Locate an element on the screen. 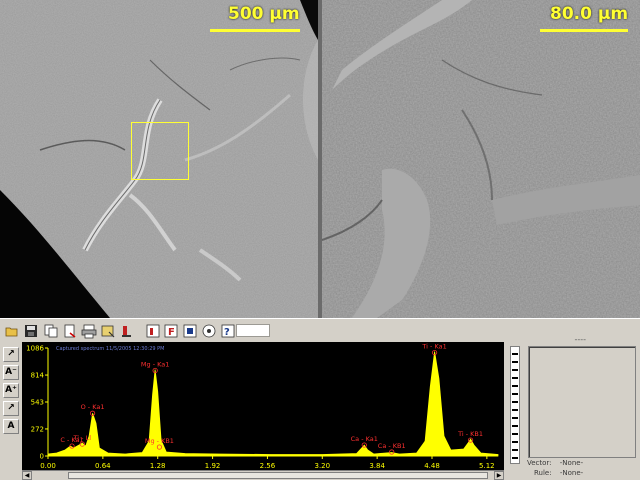 The height and width of the screenshot is (480, 640). rule-label: Rule: is located at coordinates (543, 473).